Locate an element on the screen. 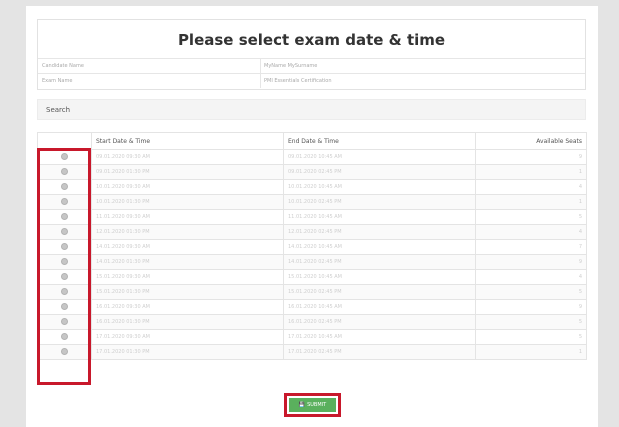 The width and height of the screenshot is (619, 427). start-datetime: 10.01.2020 09:30 AM is located at coordinates (187, 187).